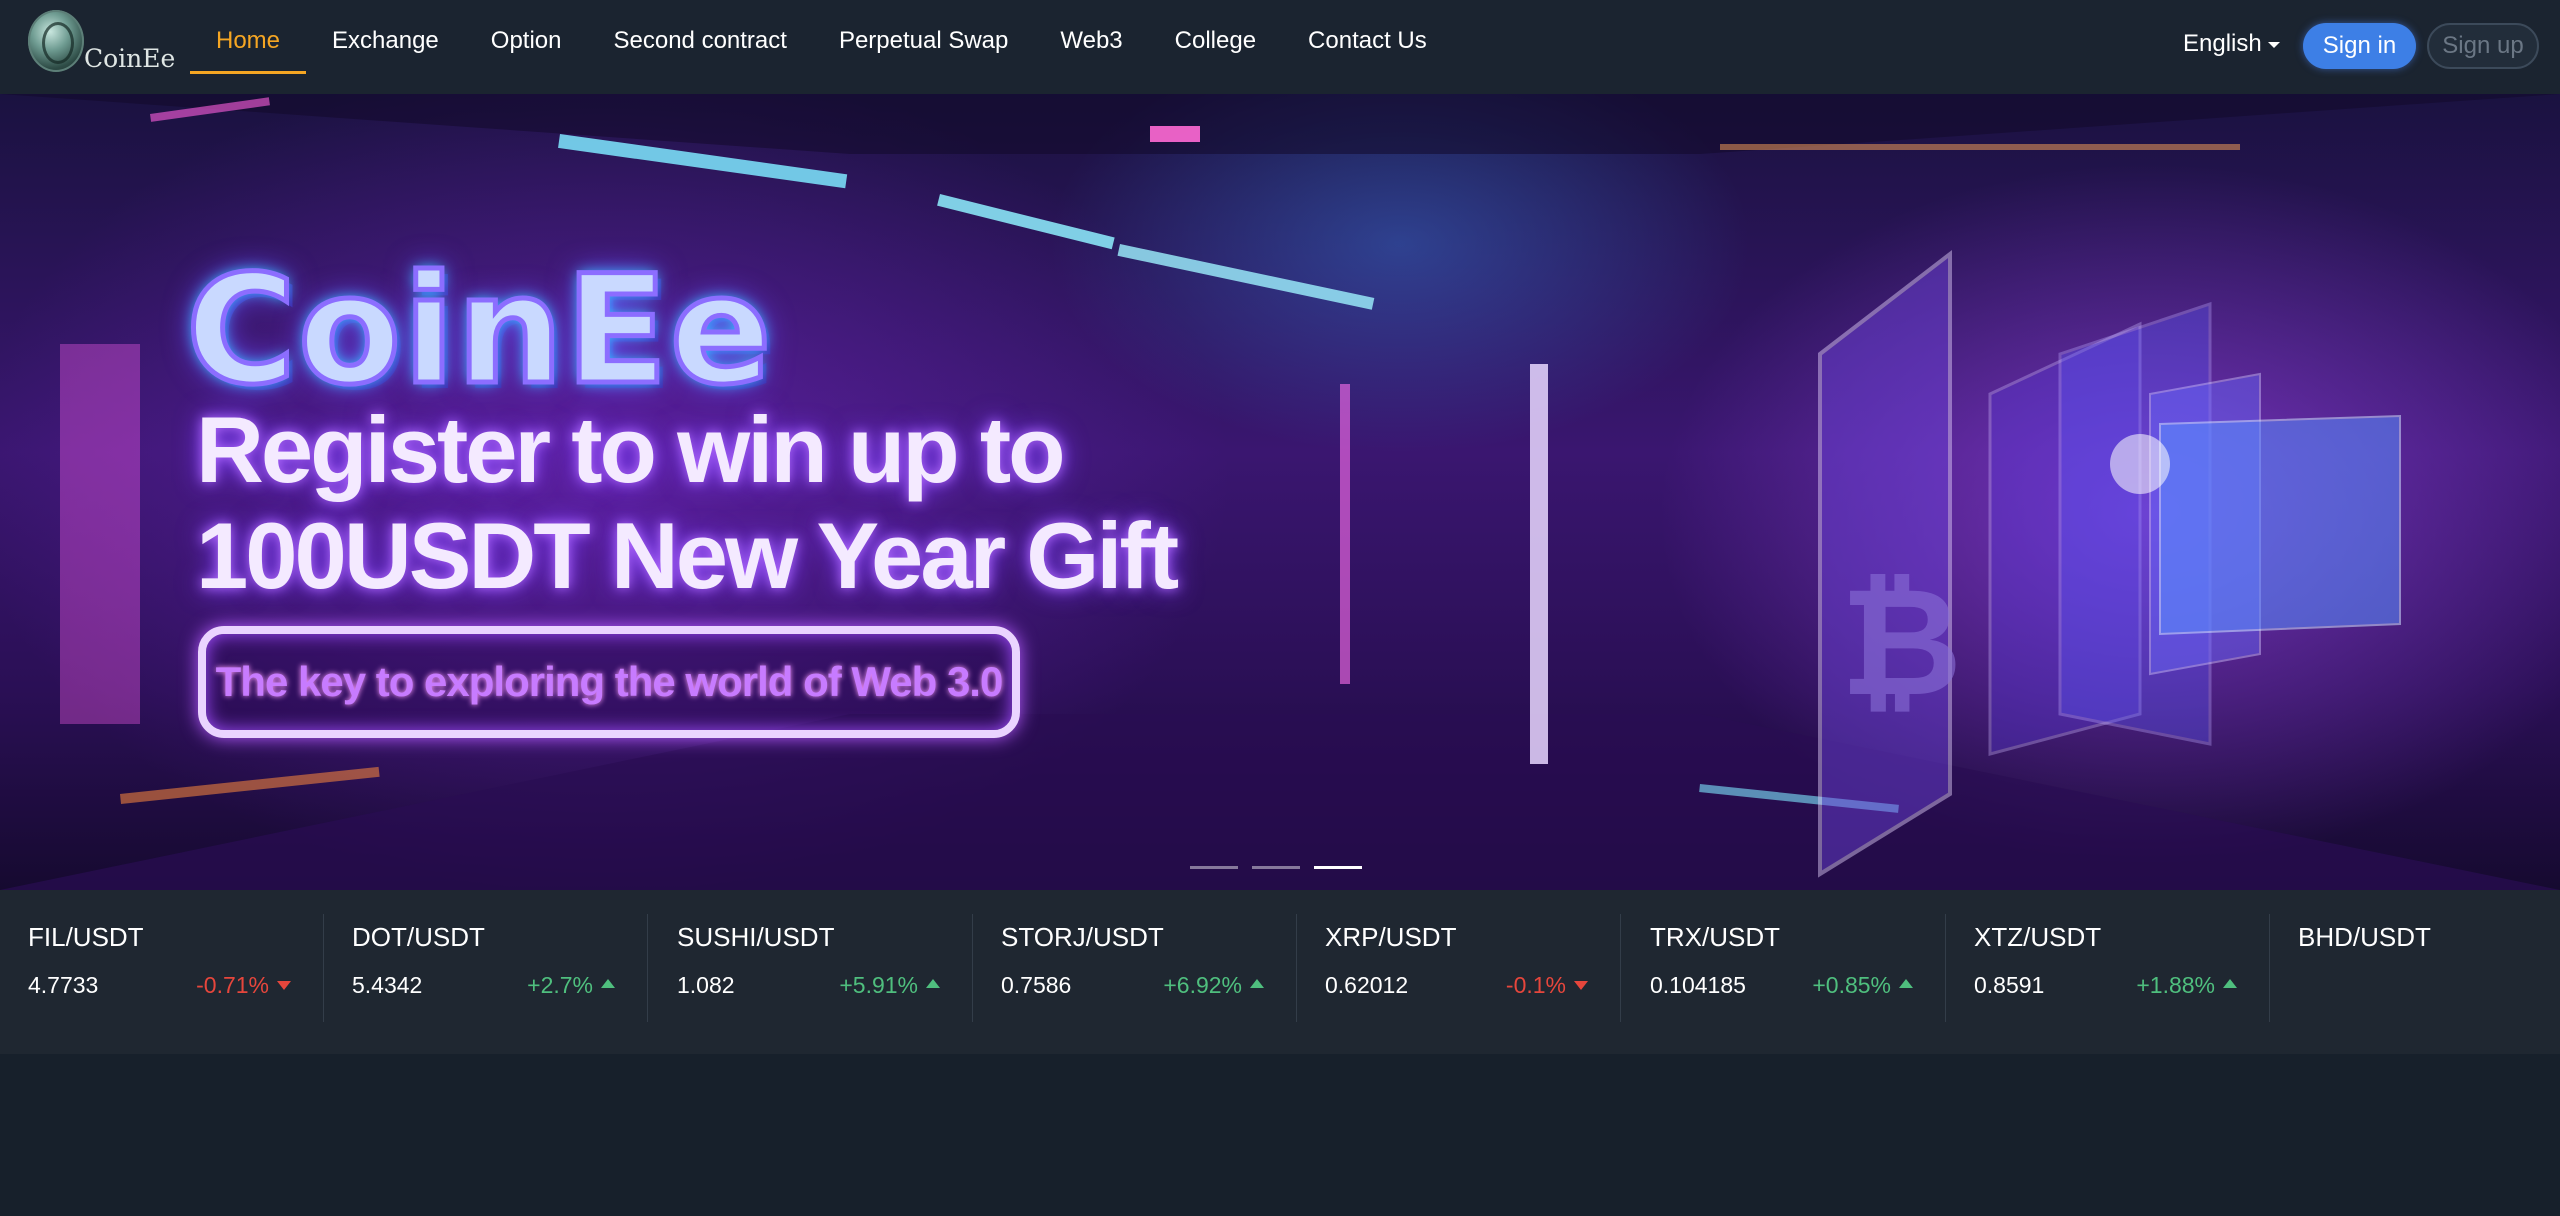 The image size is (2560, 1216). What do you see at coordinates (1851, 985) in the screenshot?
I see `ticker-change: +0.85%` at bounding box center [1851, 985].